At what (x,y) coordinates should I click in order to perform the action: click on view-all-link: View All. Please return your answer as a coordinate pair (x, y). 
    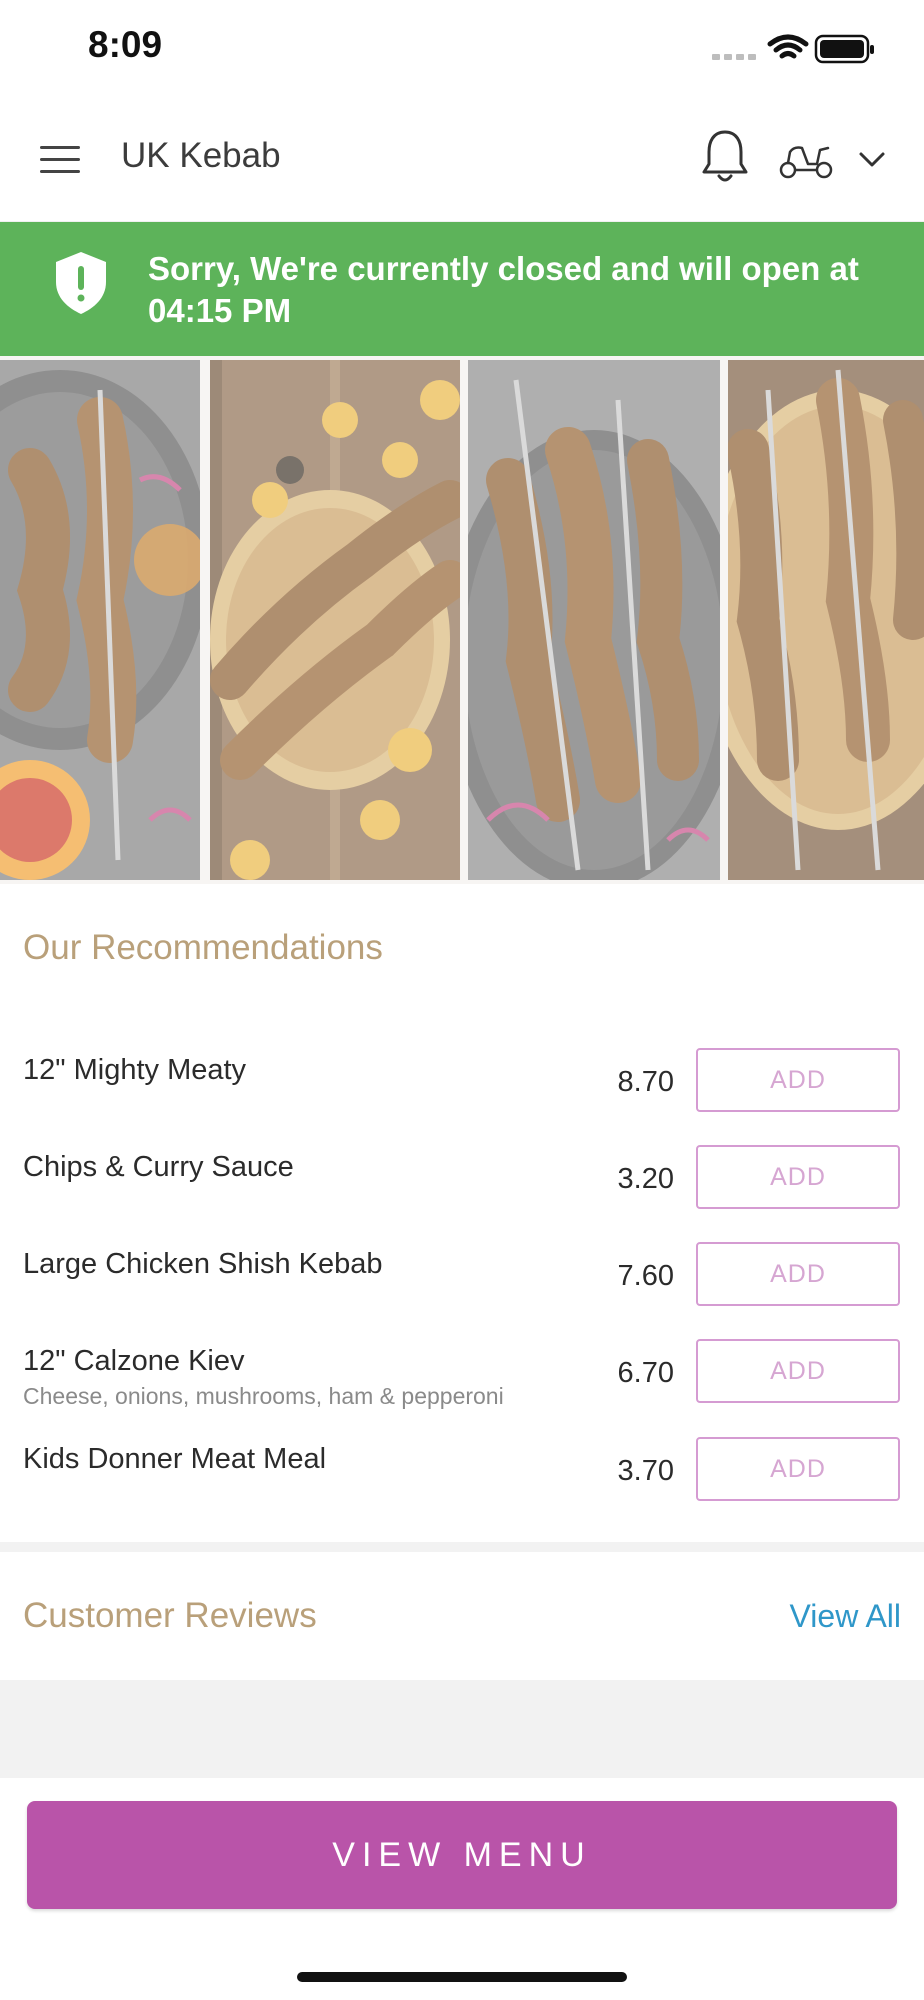
    Looking at the image, I should click on (845, 1616).